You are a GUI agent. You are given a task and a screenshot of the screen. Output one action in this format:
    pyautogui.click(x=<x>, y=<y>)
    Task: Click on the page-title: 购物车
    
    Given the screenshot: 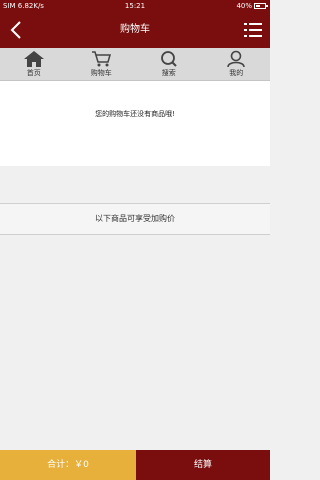 What is the action you would take?
    pyautogui.click(x=135, y=29)
    